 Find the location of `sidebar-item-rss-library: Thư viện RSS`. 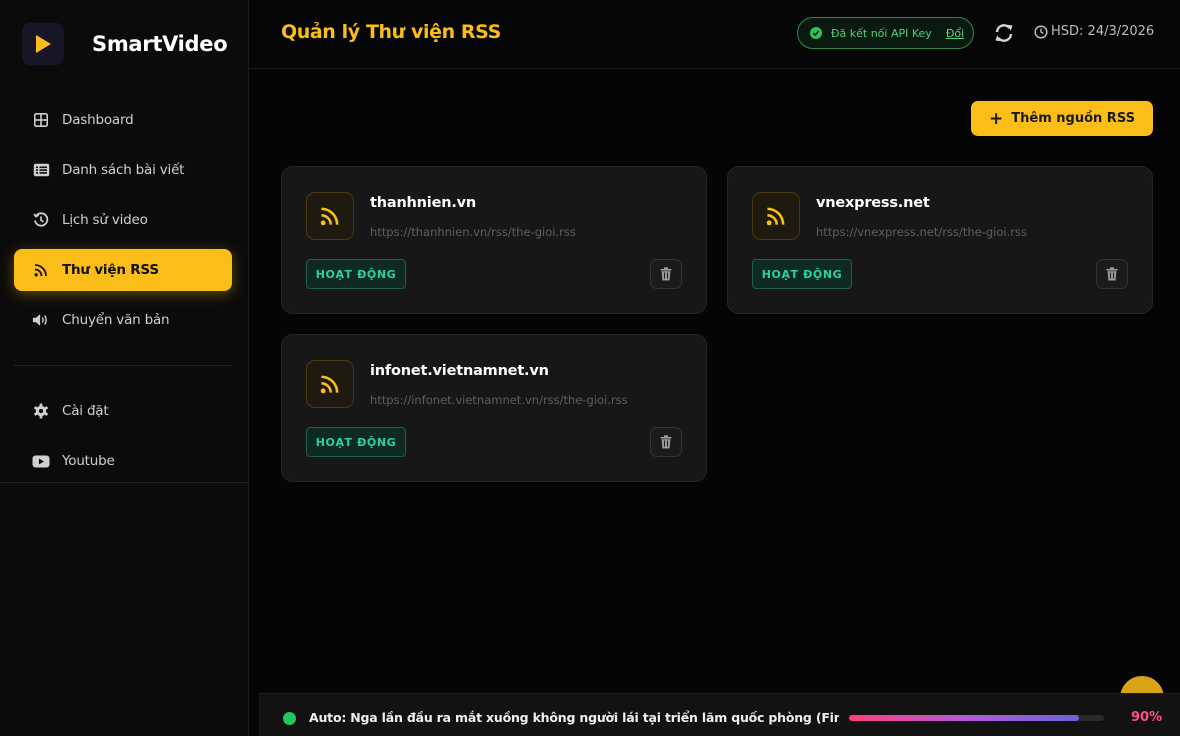

sidebar-item-rss-library: Thư viện RSS is located at coordinates (123, 270).